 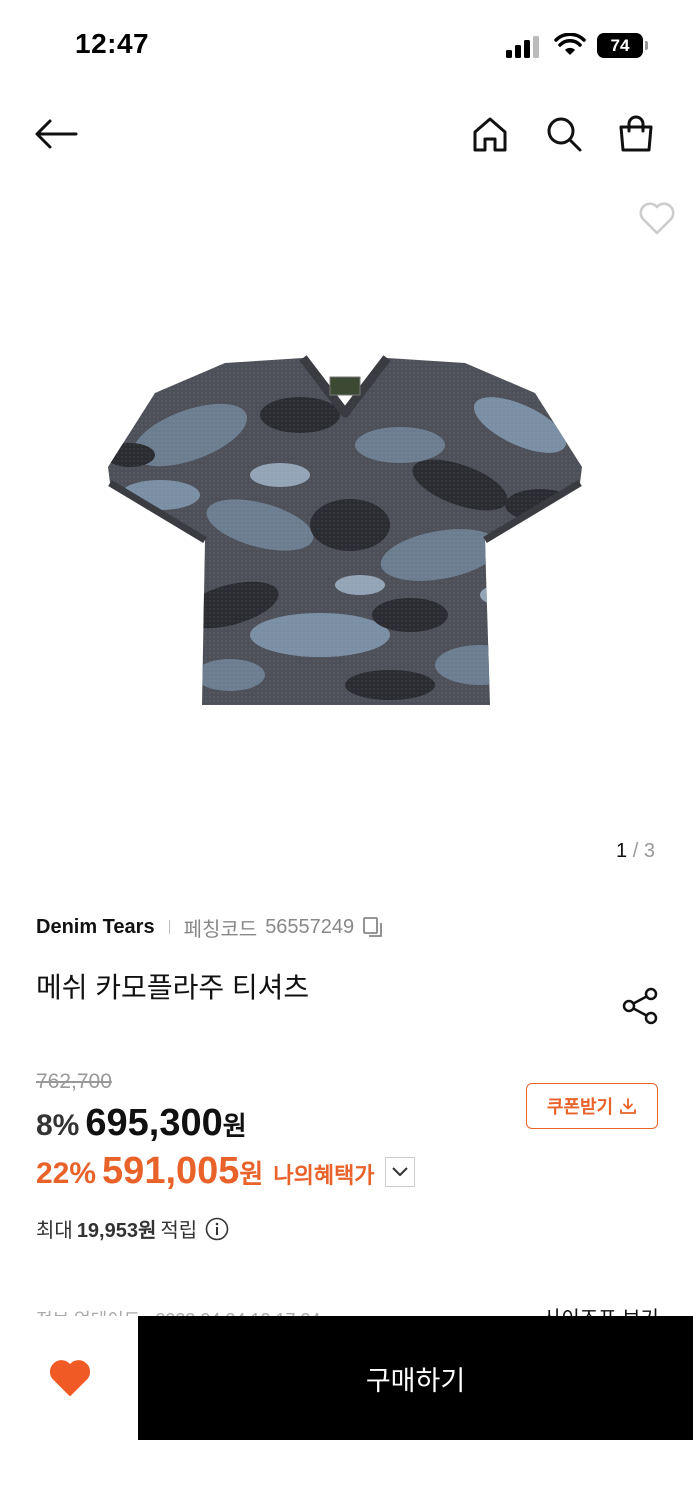 What do you see at coordinates (234, 1126) in the screenshot?
I see `currency-unit: 원` at bounding box center [234, 1126].